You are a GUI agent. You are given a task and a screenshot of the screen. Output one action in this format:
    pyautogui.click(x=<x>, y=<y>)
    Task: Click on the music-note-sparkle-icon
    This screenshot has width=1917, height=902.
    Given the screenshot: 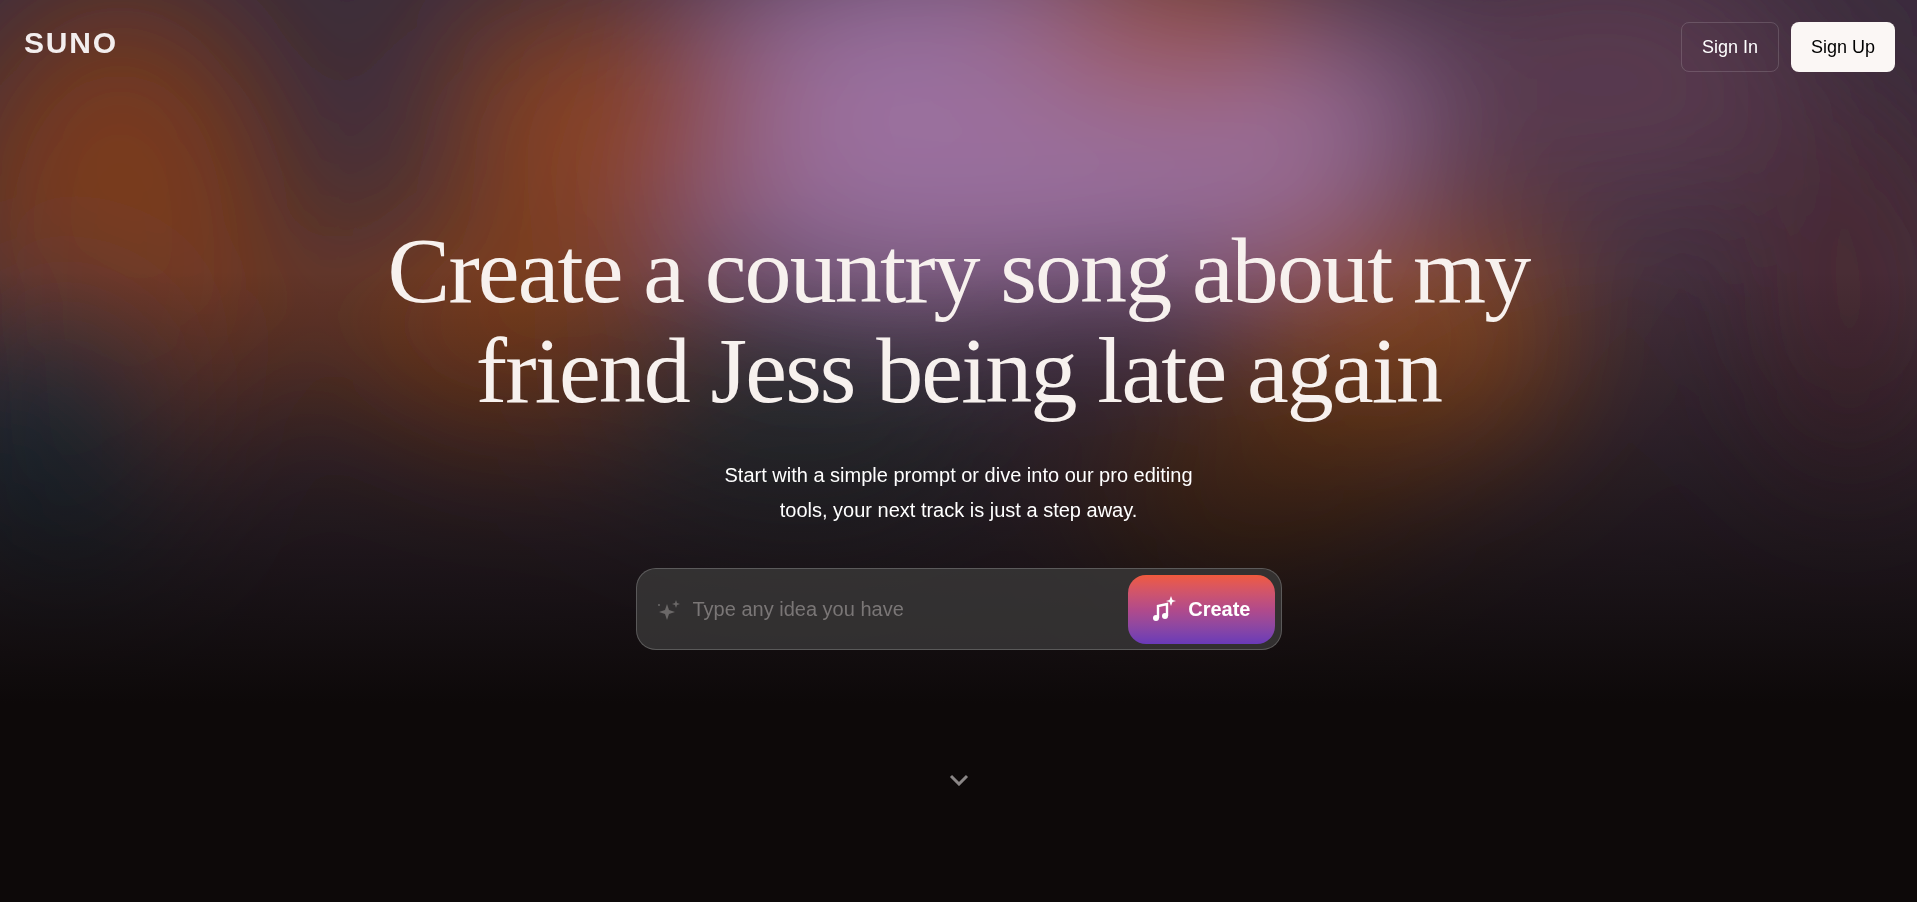 What is the action you would take?
    pyautogui.click(x=1164, y=609)
    